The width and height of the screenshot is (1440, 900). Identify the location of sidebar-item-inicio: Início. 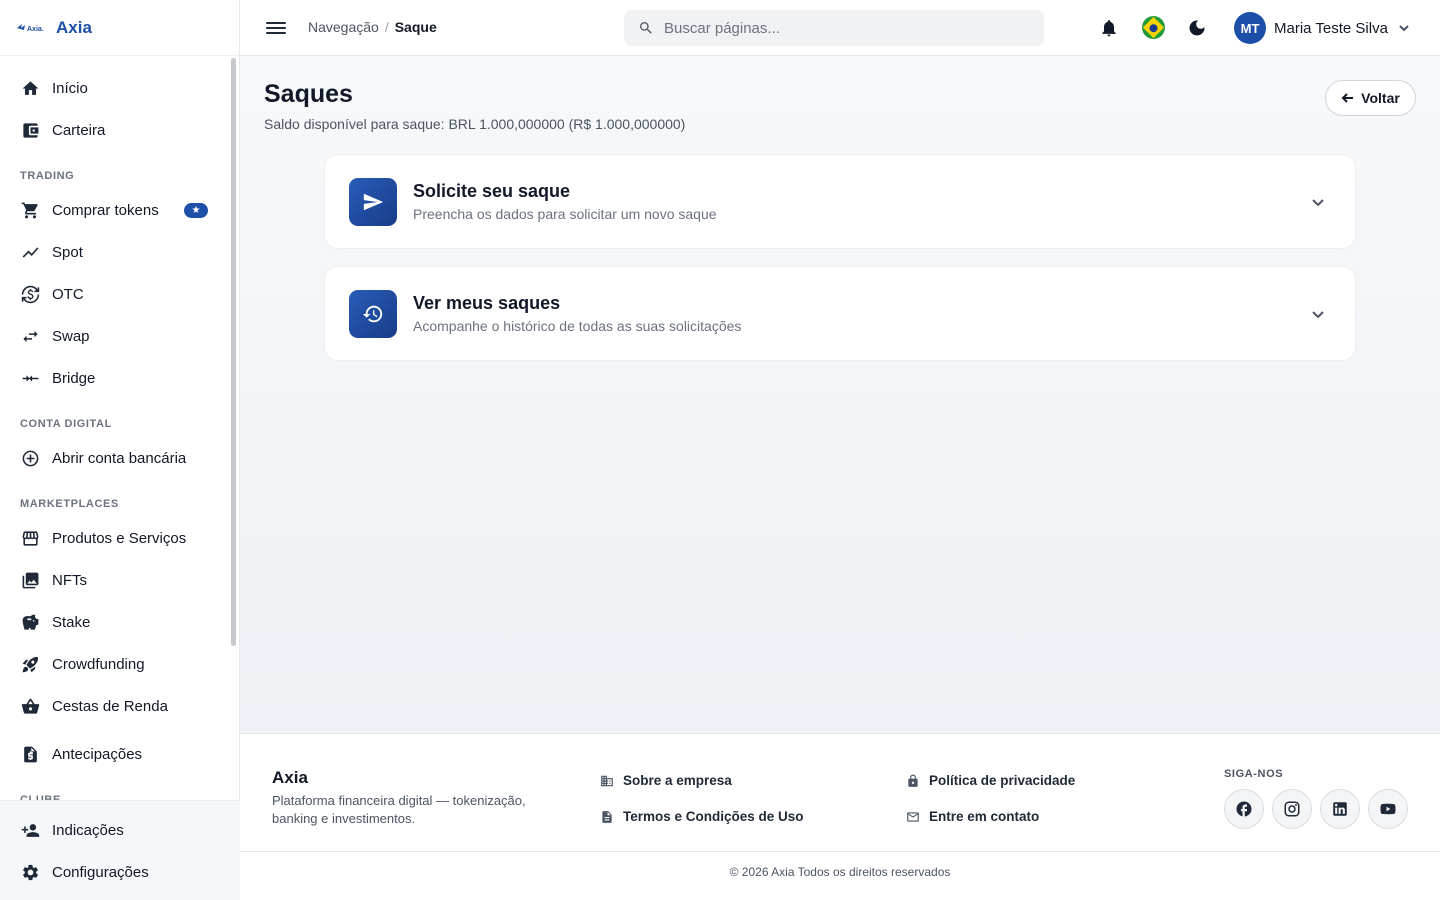
(114, 88).